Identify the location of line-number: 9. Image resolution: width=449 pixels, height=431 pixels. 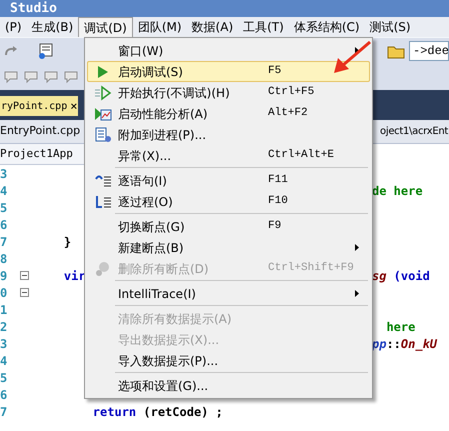
(4, 276).